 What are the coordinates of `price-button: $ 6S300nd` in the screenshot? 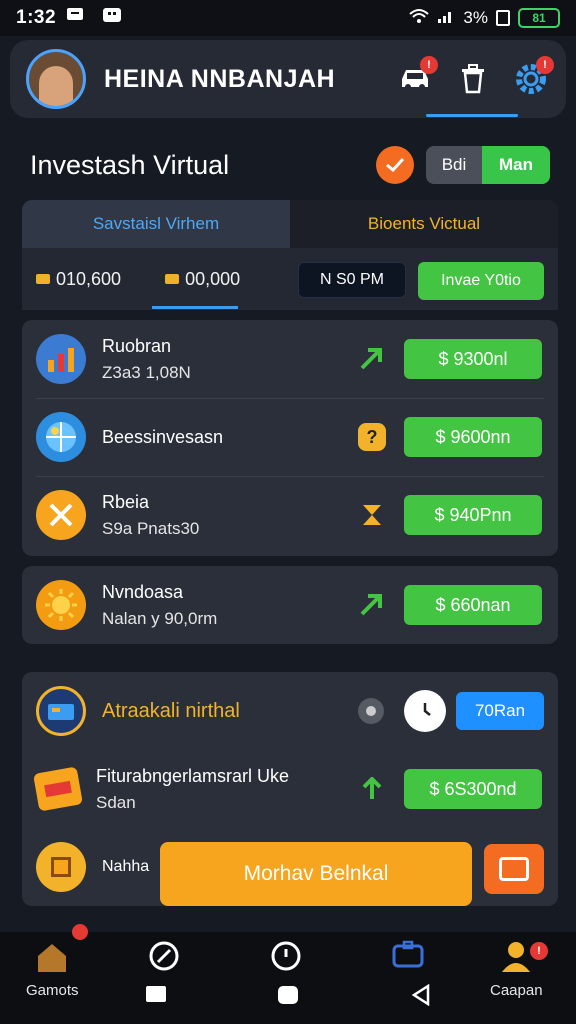 It's located at (473, 789).